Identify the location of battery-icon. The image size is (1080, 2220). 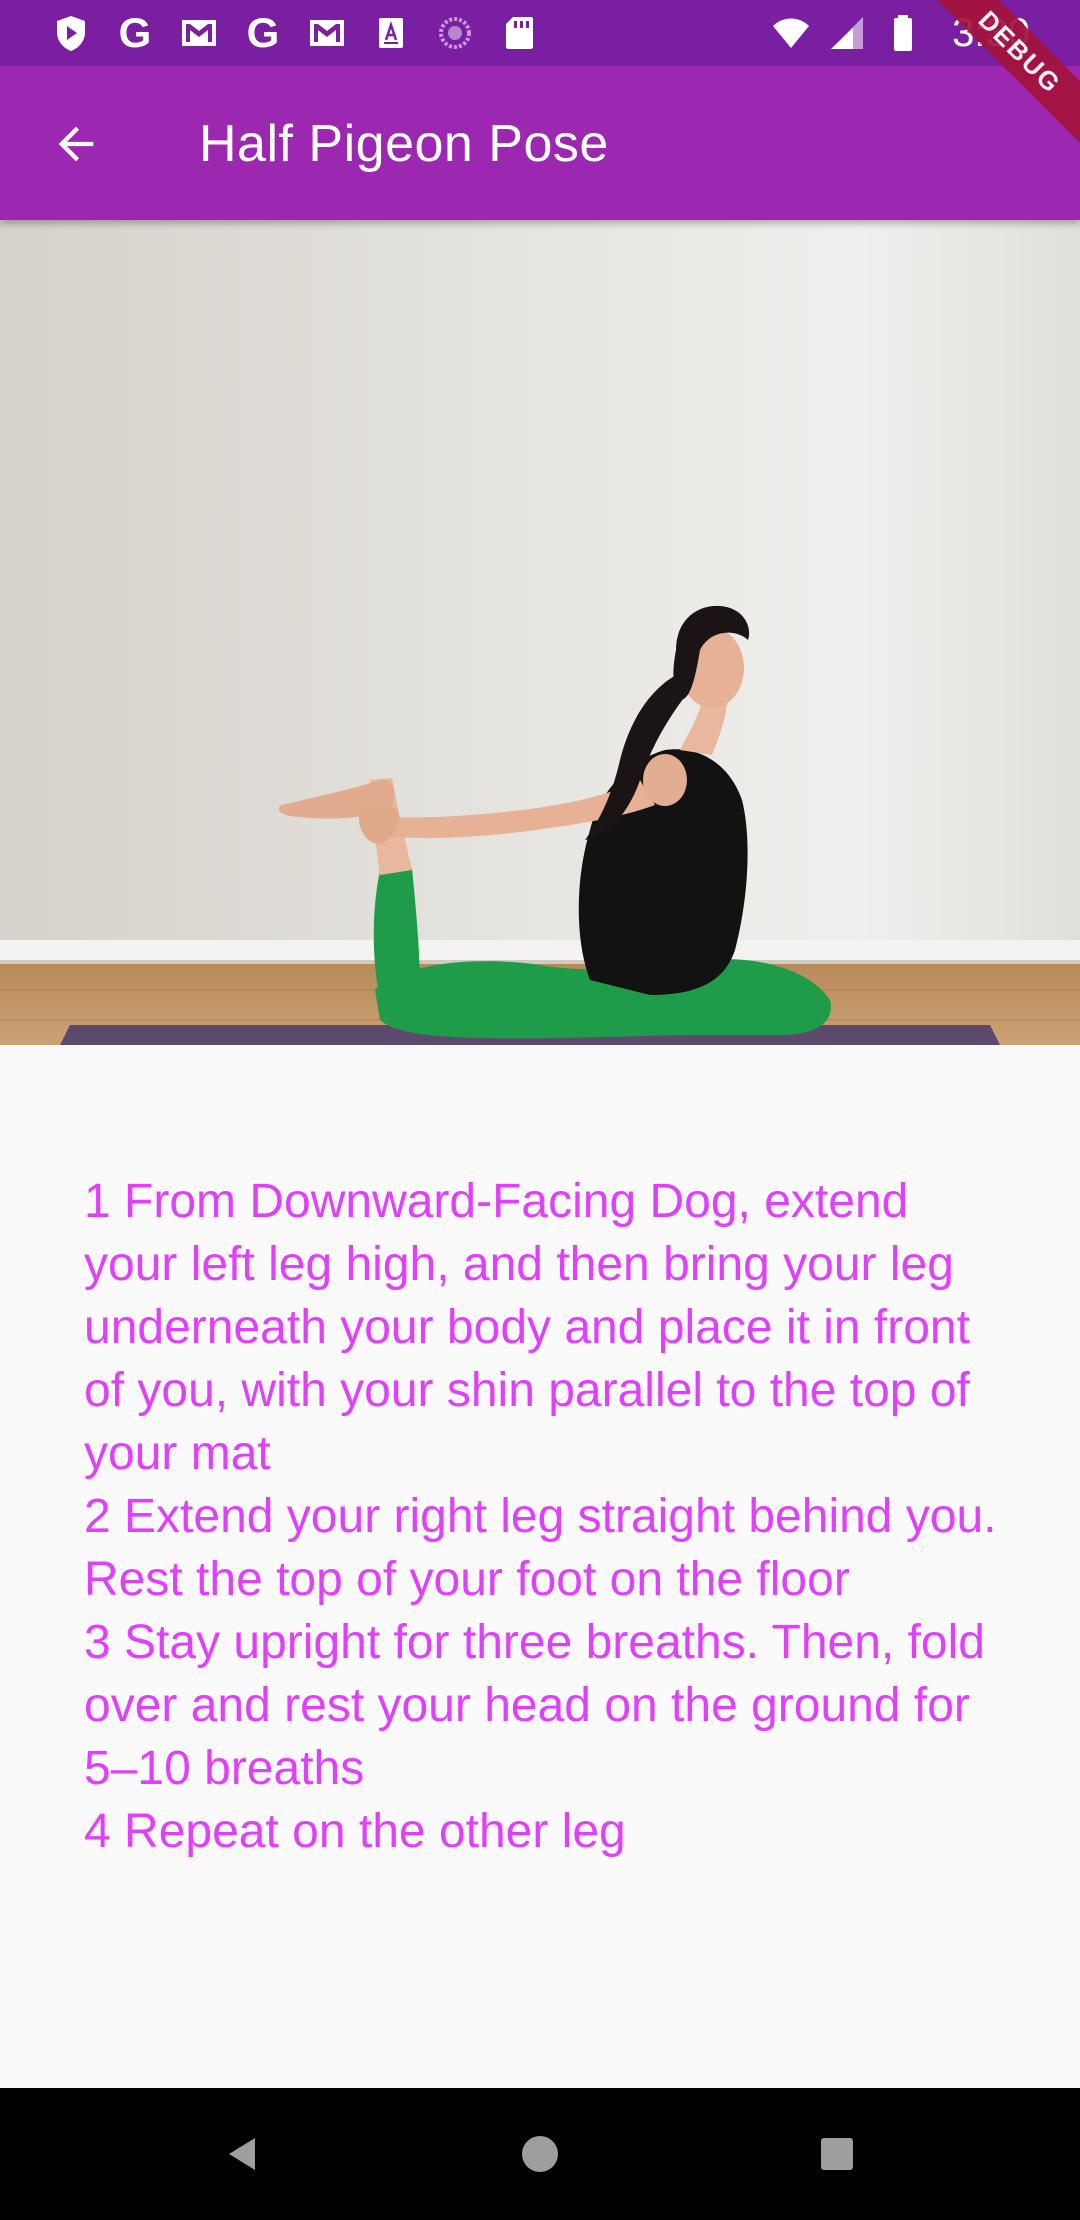
(903, 33).